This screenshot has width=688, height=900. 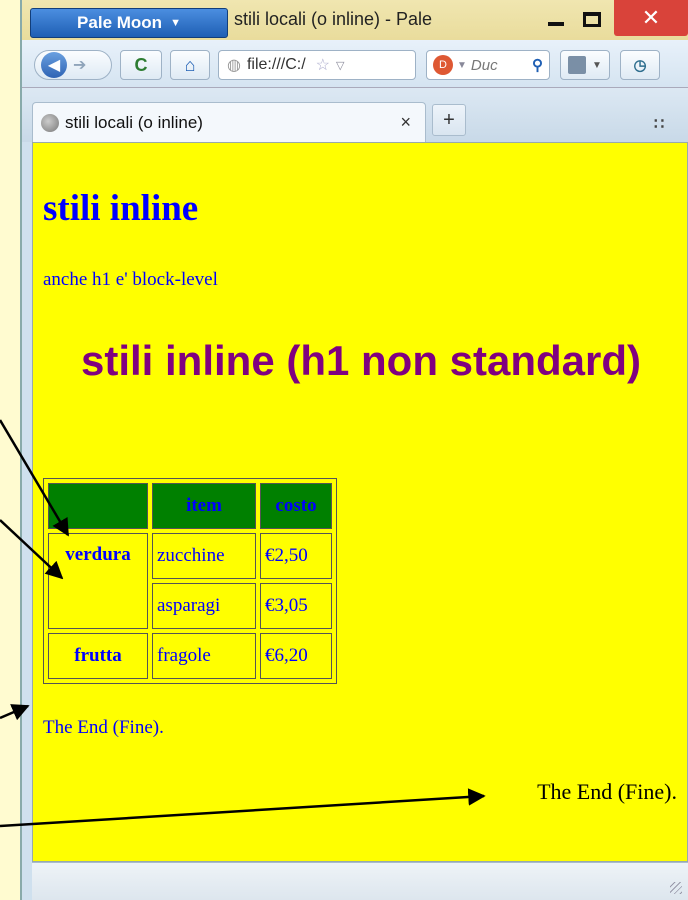 What do you see at coordinates (340, 65) in the screenshot?
I see `chevron-down-icon: ▽` at bounding box center [340, 65].